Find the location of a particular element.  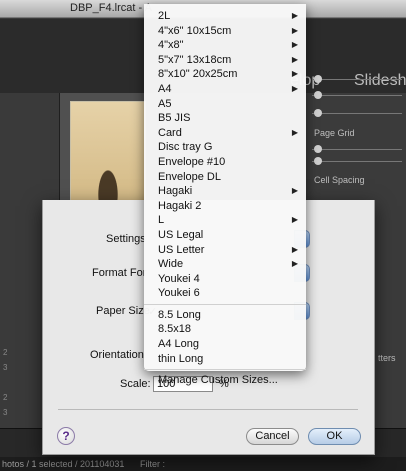

menu-item-label: Wide is located at coordinates (171, 264).